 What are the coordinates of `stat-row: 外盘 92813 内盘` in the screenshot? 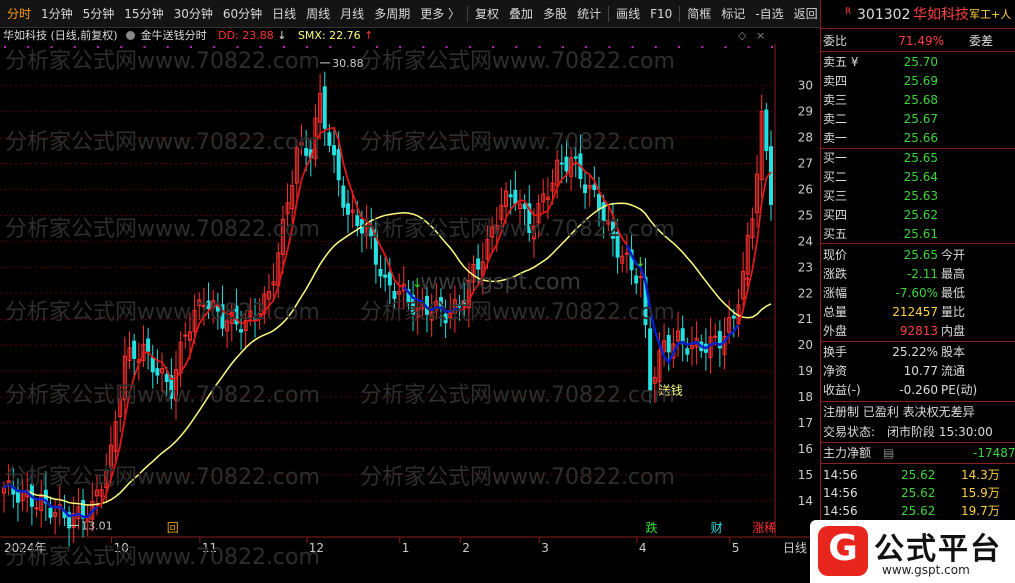 It's located at (918, 331).